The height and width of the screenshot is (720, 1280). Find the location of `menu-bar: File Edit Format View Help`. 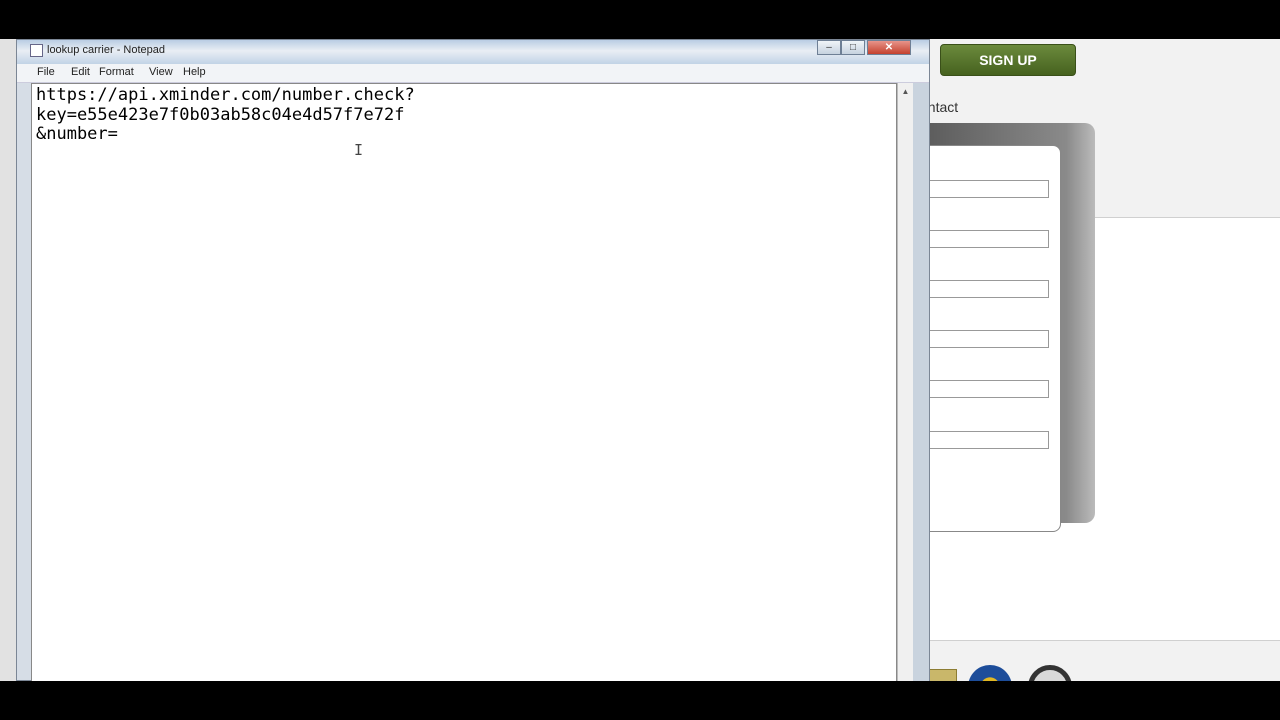

menu-bar: File Edit Format View Help is located at coordinates (473, 73).